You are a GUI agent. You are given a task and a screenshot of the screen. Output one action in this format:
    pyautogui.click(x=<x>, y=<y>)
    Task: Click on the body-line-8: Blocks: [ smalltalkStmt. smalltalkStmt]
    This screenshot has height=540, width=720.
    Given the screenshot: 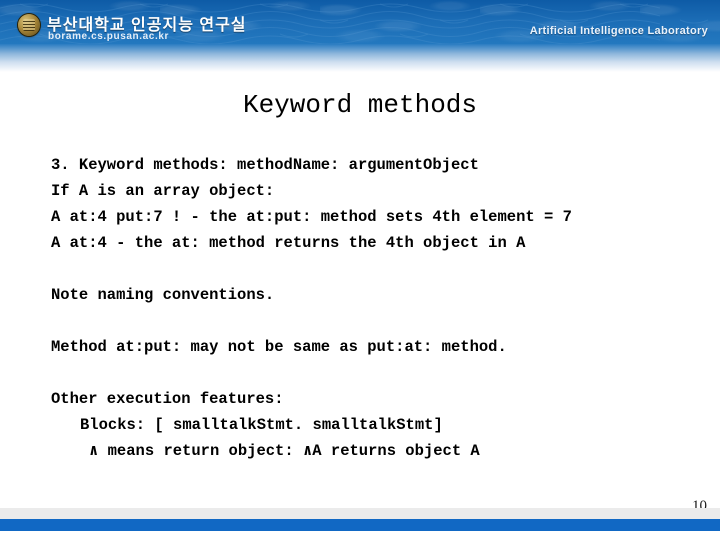 What is the action you would take?
    pyautogui.click(x=261, y=425)
    